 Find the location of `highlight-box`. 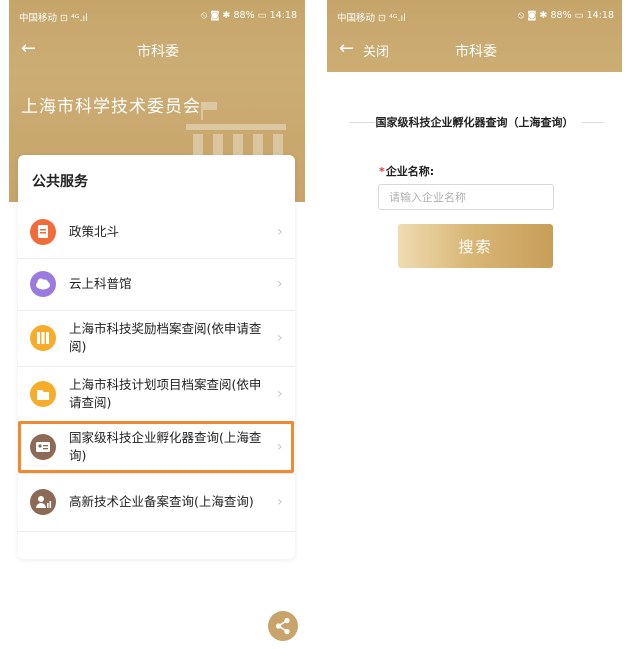

highlight-box is located at coordinates (156, 447).